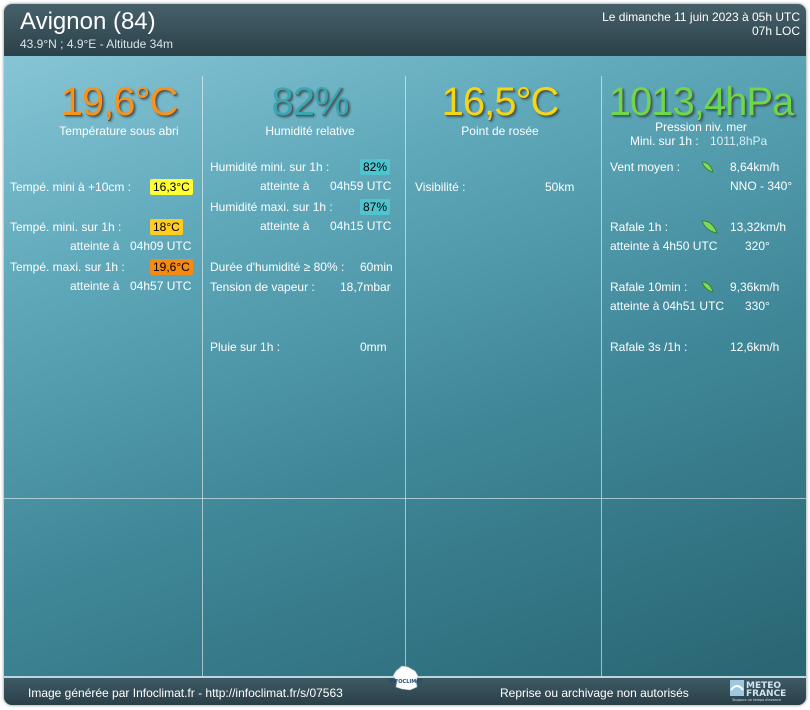  Describe the element at coordinates (277, 267) in the screenshot. I see `humidity-duration-label: Durée d'humidité ≥ 80% :` at that location.